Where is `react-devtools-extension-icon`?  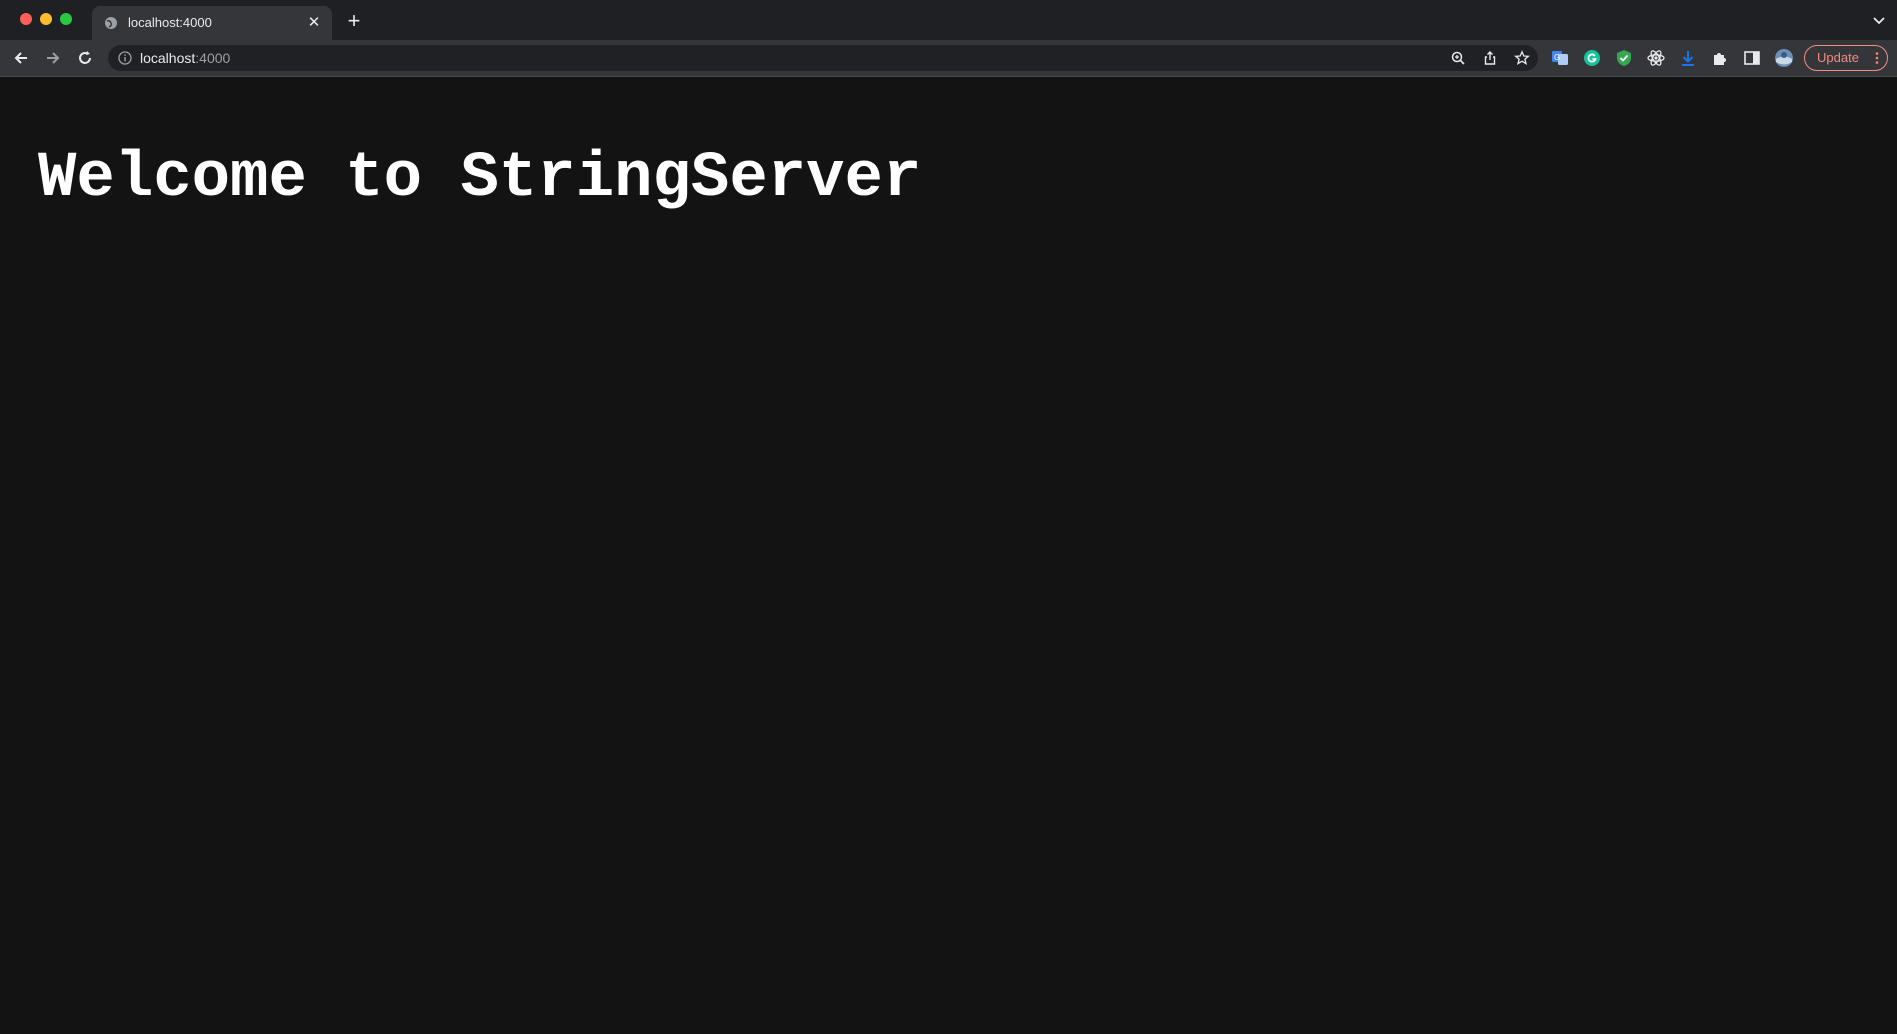 react-devtools-extension-icon is located at coordinates (1656, 58).